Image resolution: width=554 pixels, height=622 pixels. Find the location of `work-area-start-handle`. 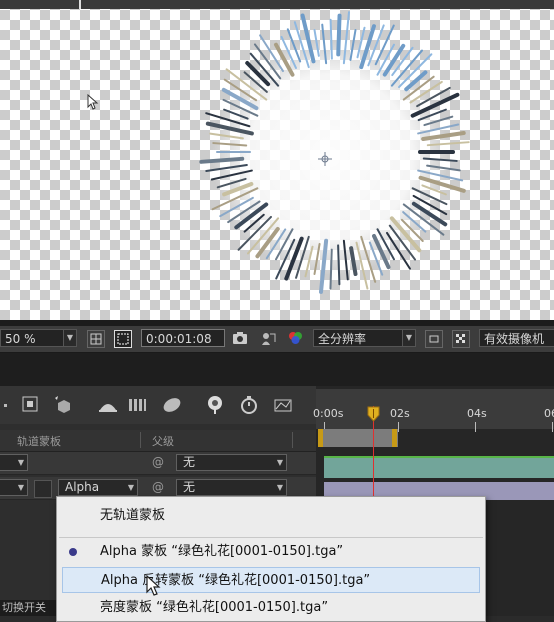

work-area-start-handle is located at coordinates (320, 438).